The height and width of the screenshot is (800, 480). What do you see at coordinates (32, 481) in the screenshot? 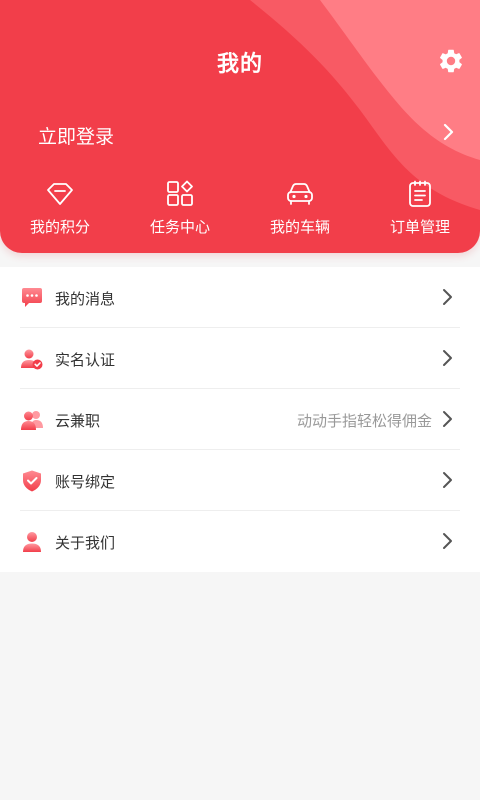
I see `shield-check-icon` at bounding box center [32, 481].